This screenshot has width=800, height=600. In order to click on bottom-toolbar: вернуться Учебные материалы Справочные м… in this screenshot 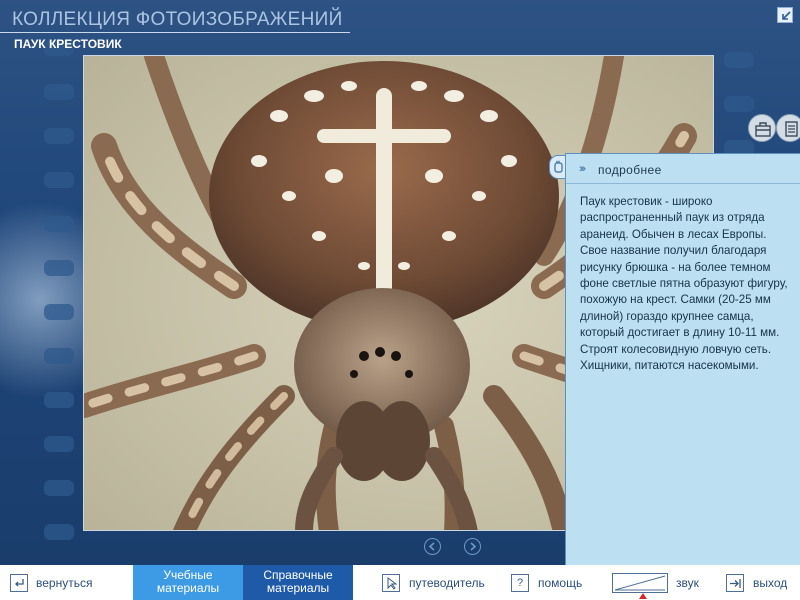, I will do `click(400, 582)`.